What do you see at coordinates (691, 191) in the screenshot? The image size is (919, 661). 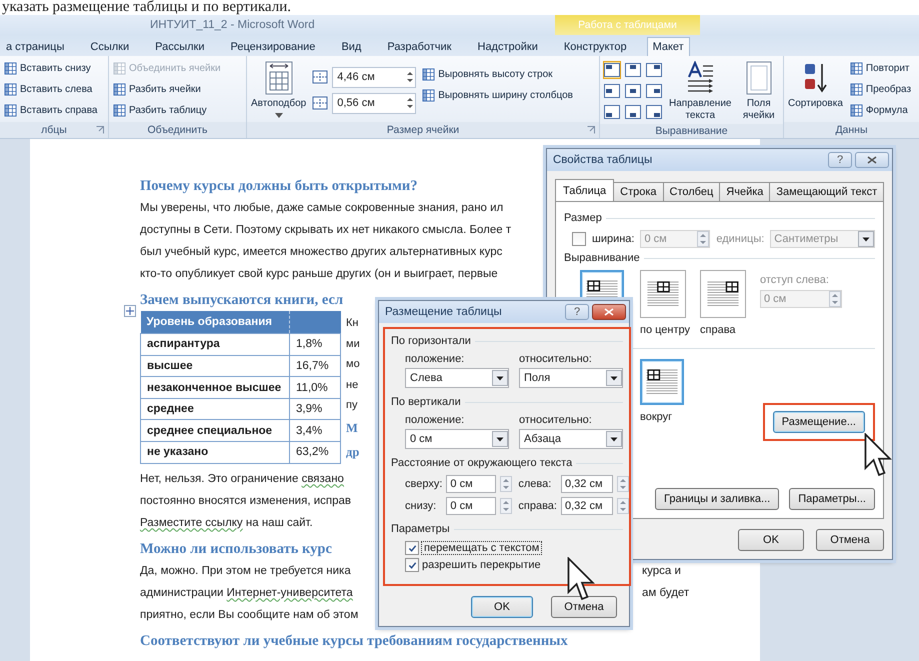 I see `dialog-tab: Столбец` at bounding box center [691, 191].